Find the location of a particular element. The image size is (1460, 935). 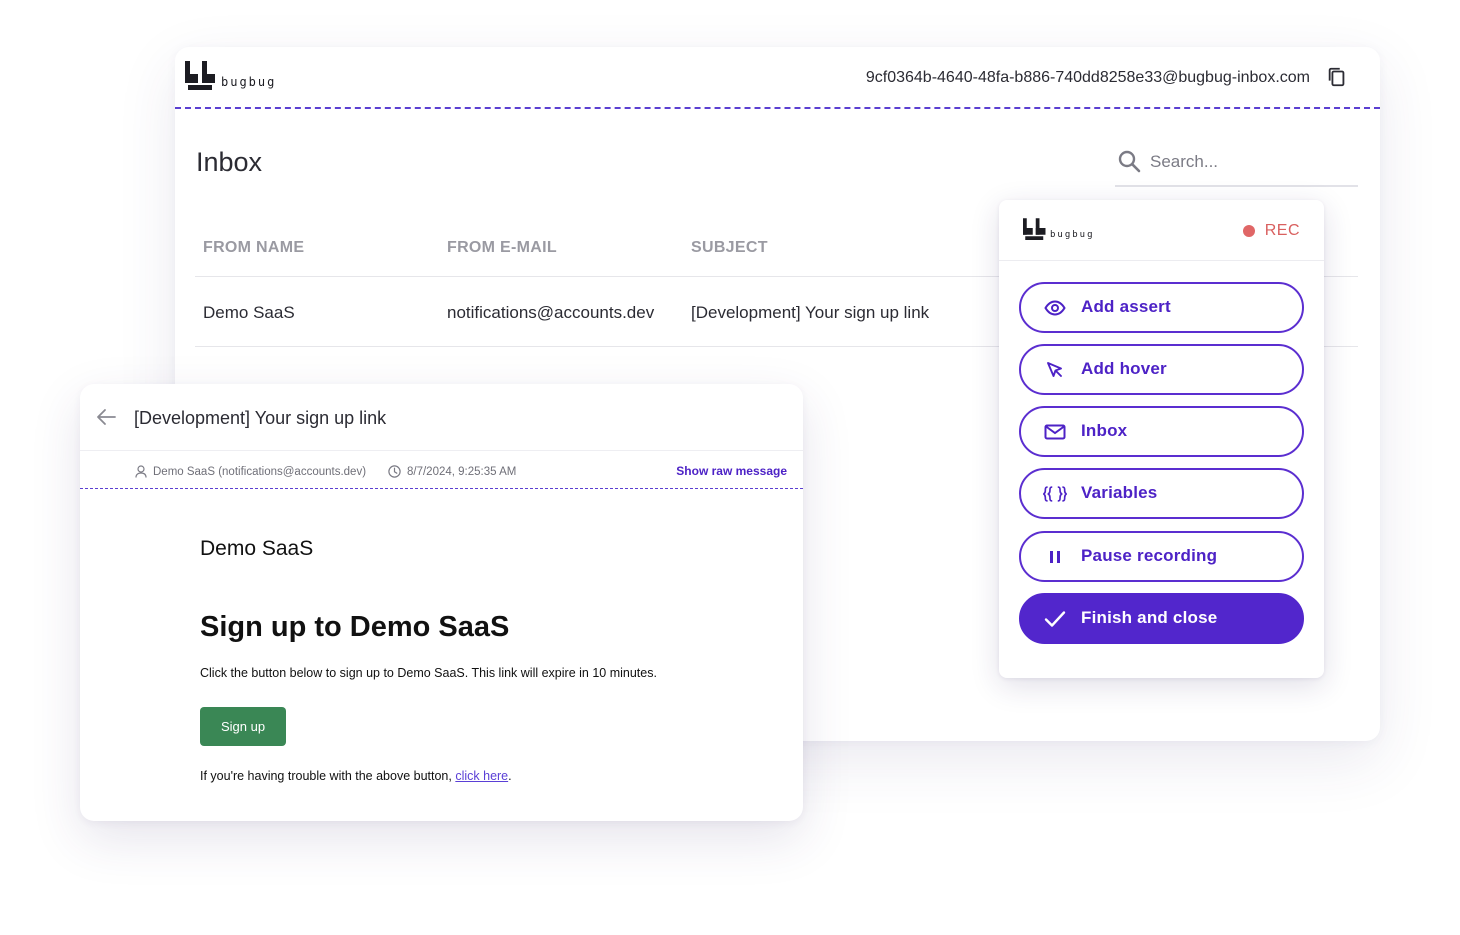

email-heading: Sign up to Demo SaaS is located at coordinates (355, 627).